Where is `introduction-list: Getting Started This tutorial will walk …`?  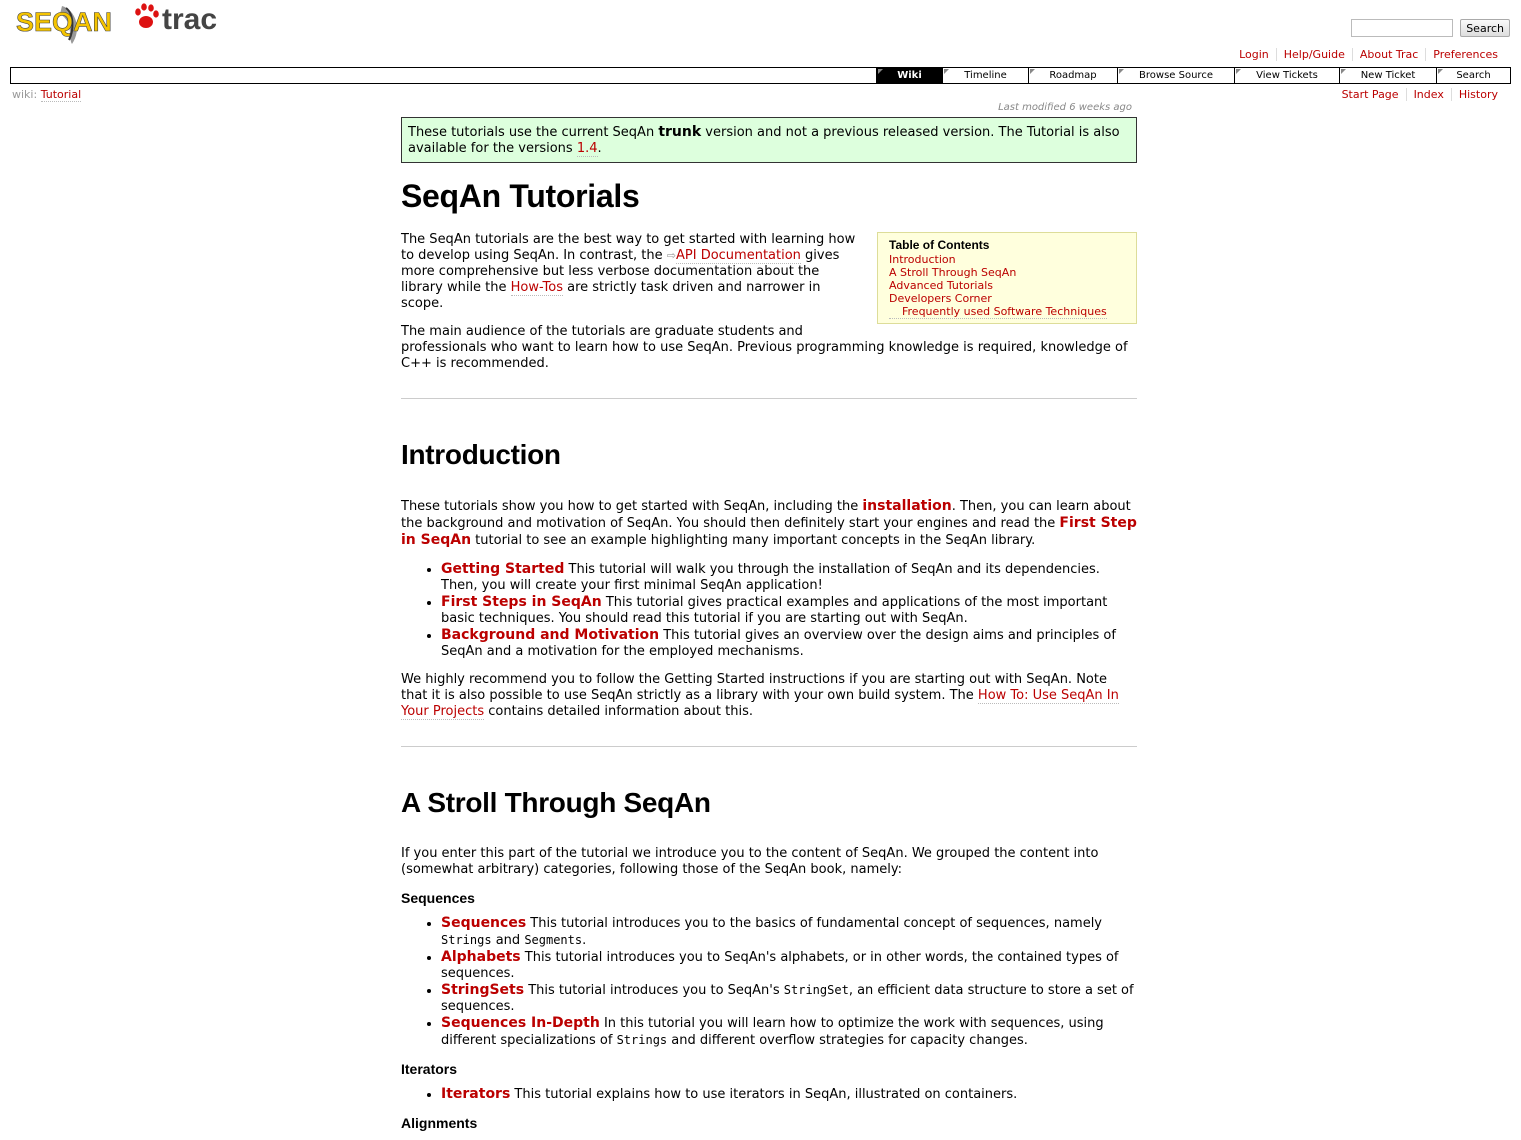 introduction-list: Getting Started This tutorial will walk … is located at coordinates (769, 610).